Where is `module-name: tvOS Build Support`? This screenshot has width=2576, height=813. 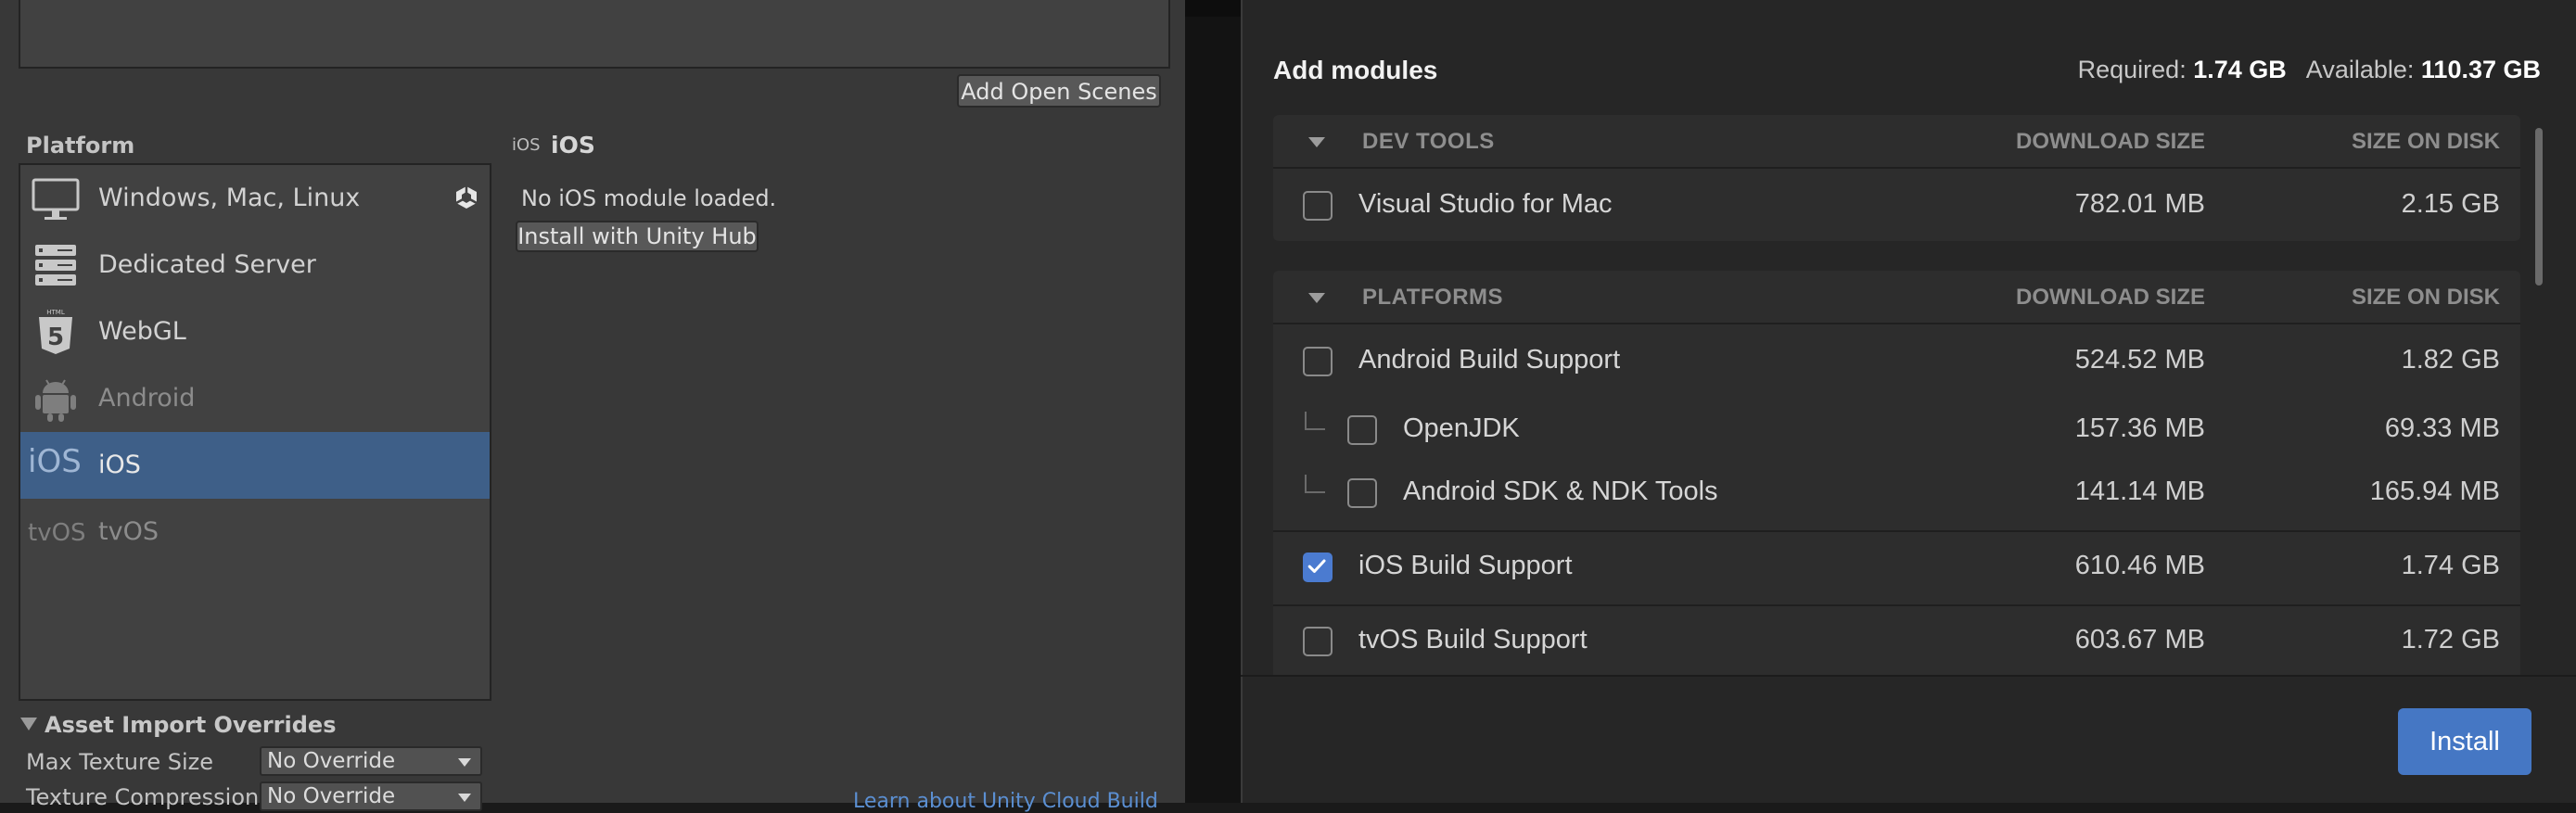
module-name: tvOS Build Support is located at coordinates (1473, 639).